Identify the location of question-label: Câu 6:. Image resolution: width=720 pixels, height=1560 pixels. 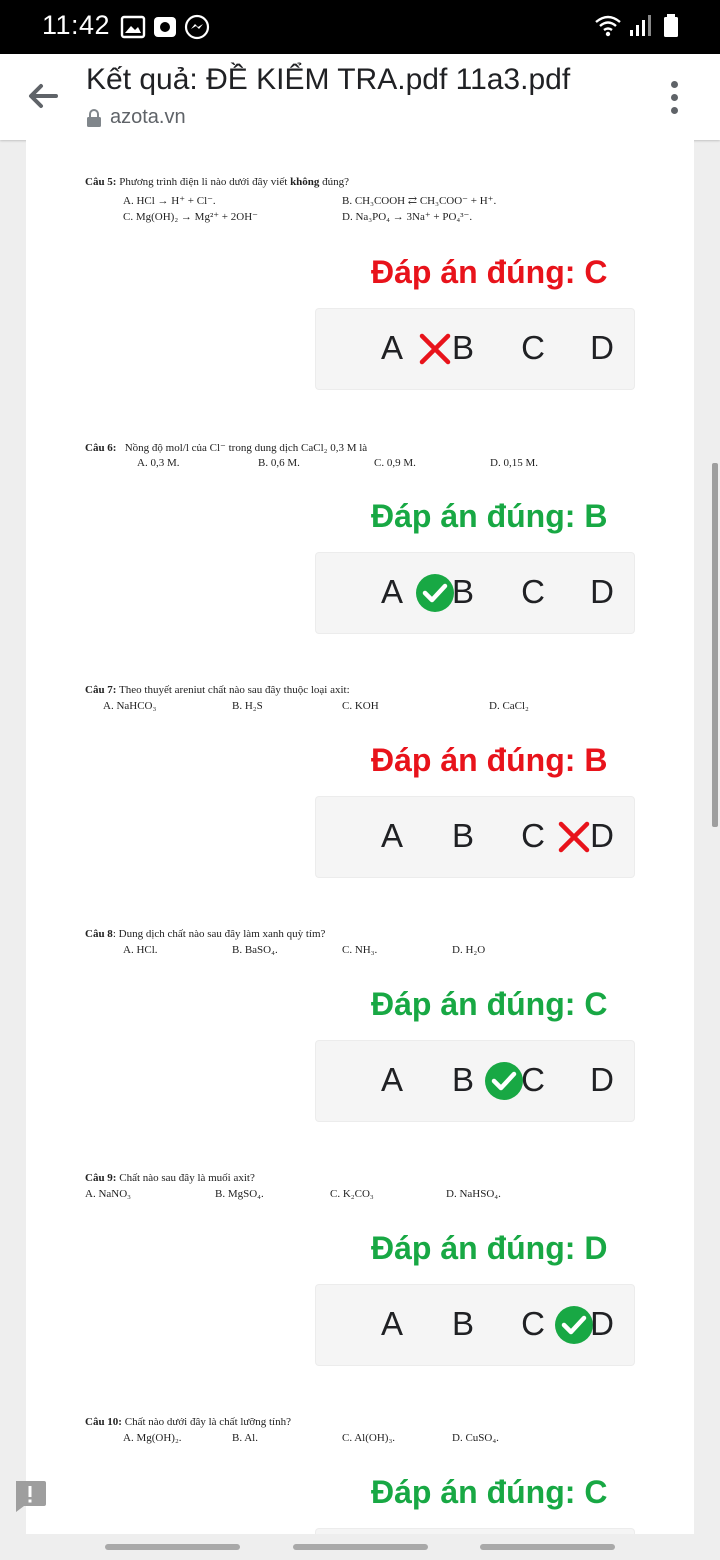
(101, 448).